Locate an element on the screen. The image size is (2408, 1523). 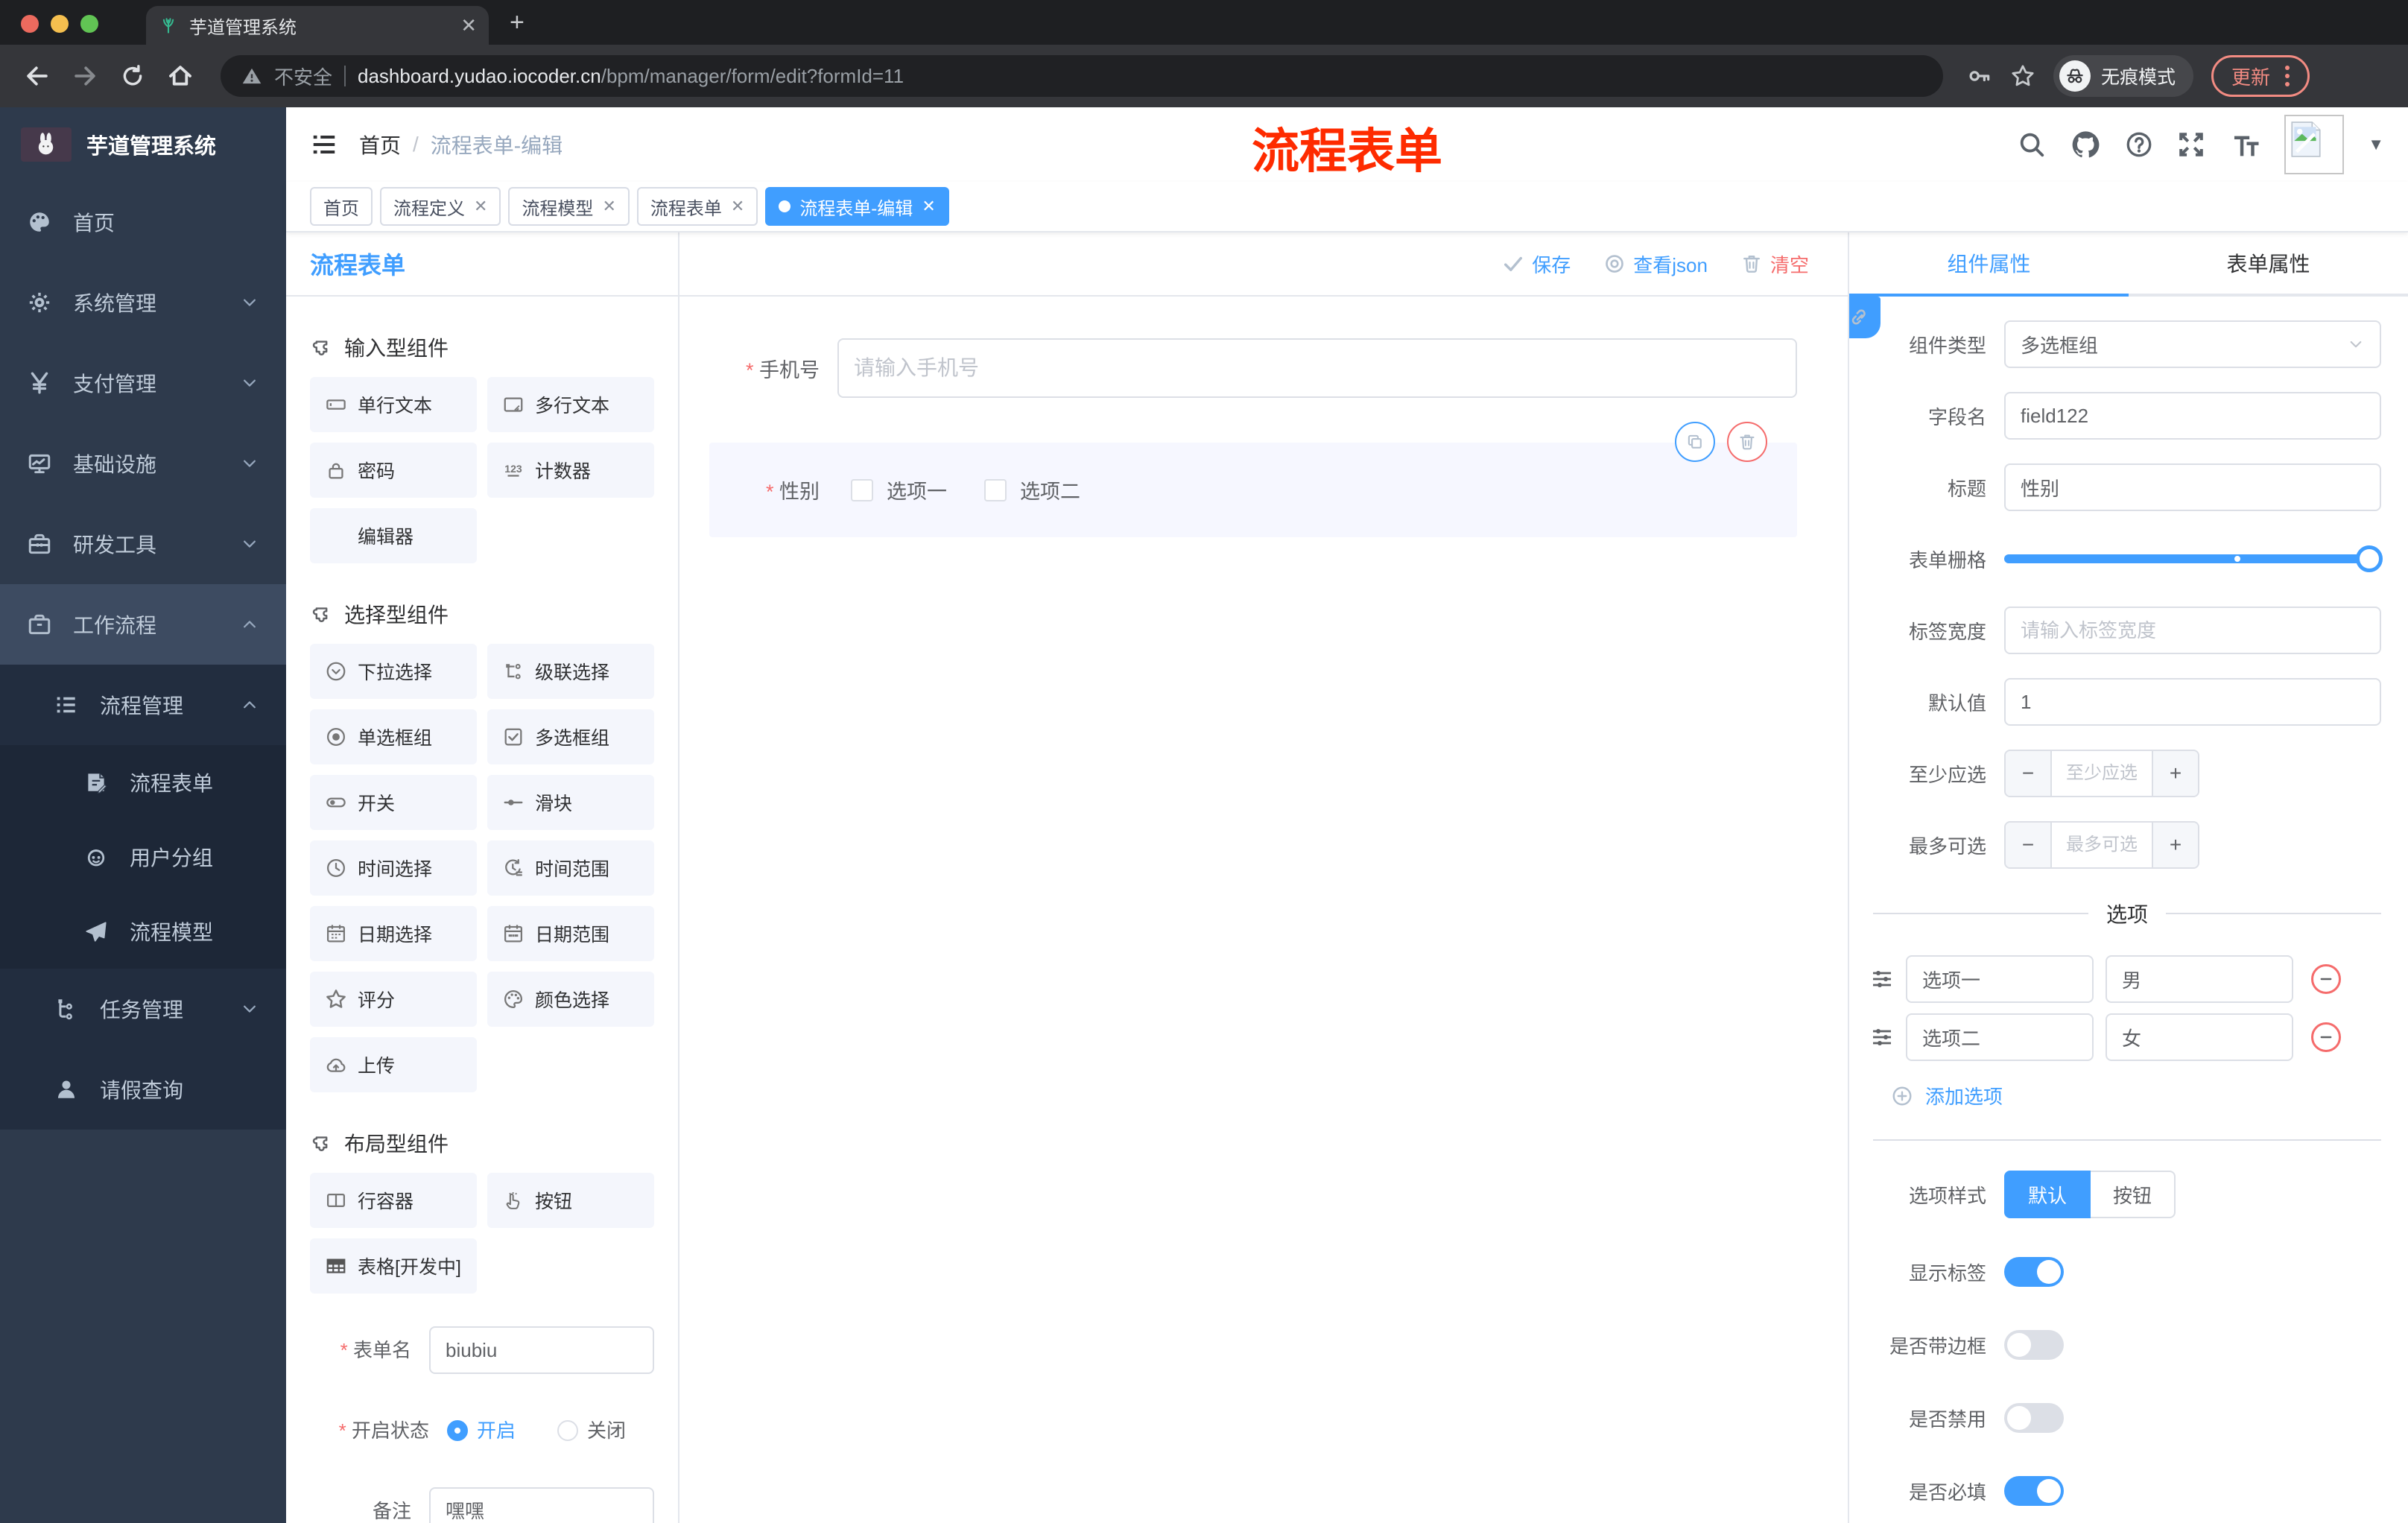
component-item-table: 表格[开发中] is located at coordinates (393, 1266).